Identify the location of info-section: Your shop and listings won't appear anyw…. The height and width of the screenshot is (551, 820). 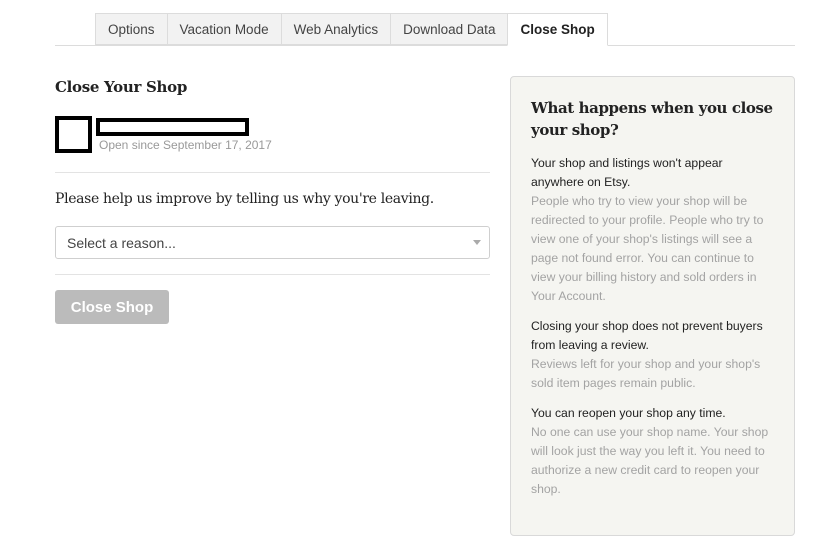
(652, 230).